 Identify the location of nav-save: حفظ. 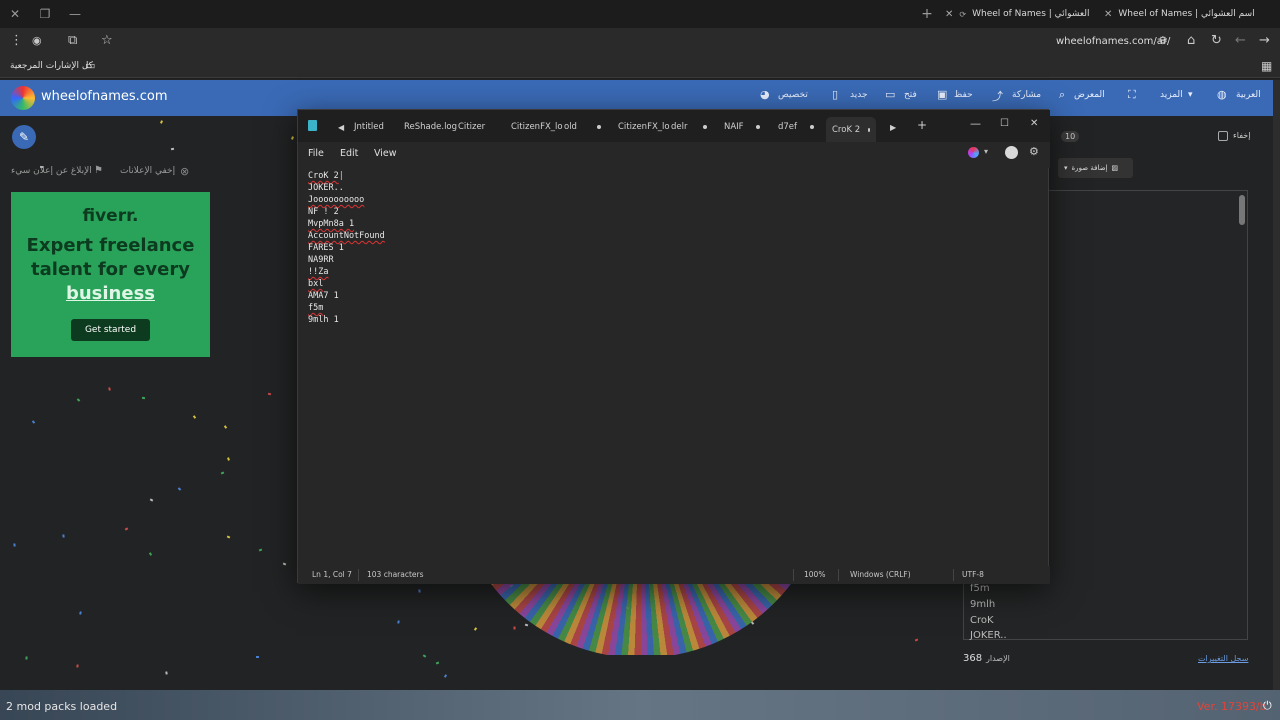
(963, 95).